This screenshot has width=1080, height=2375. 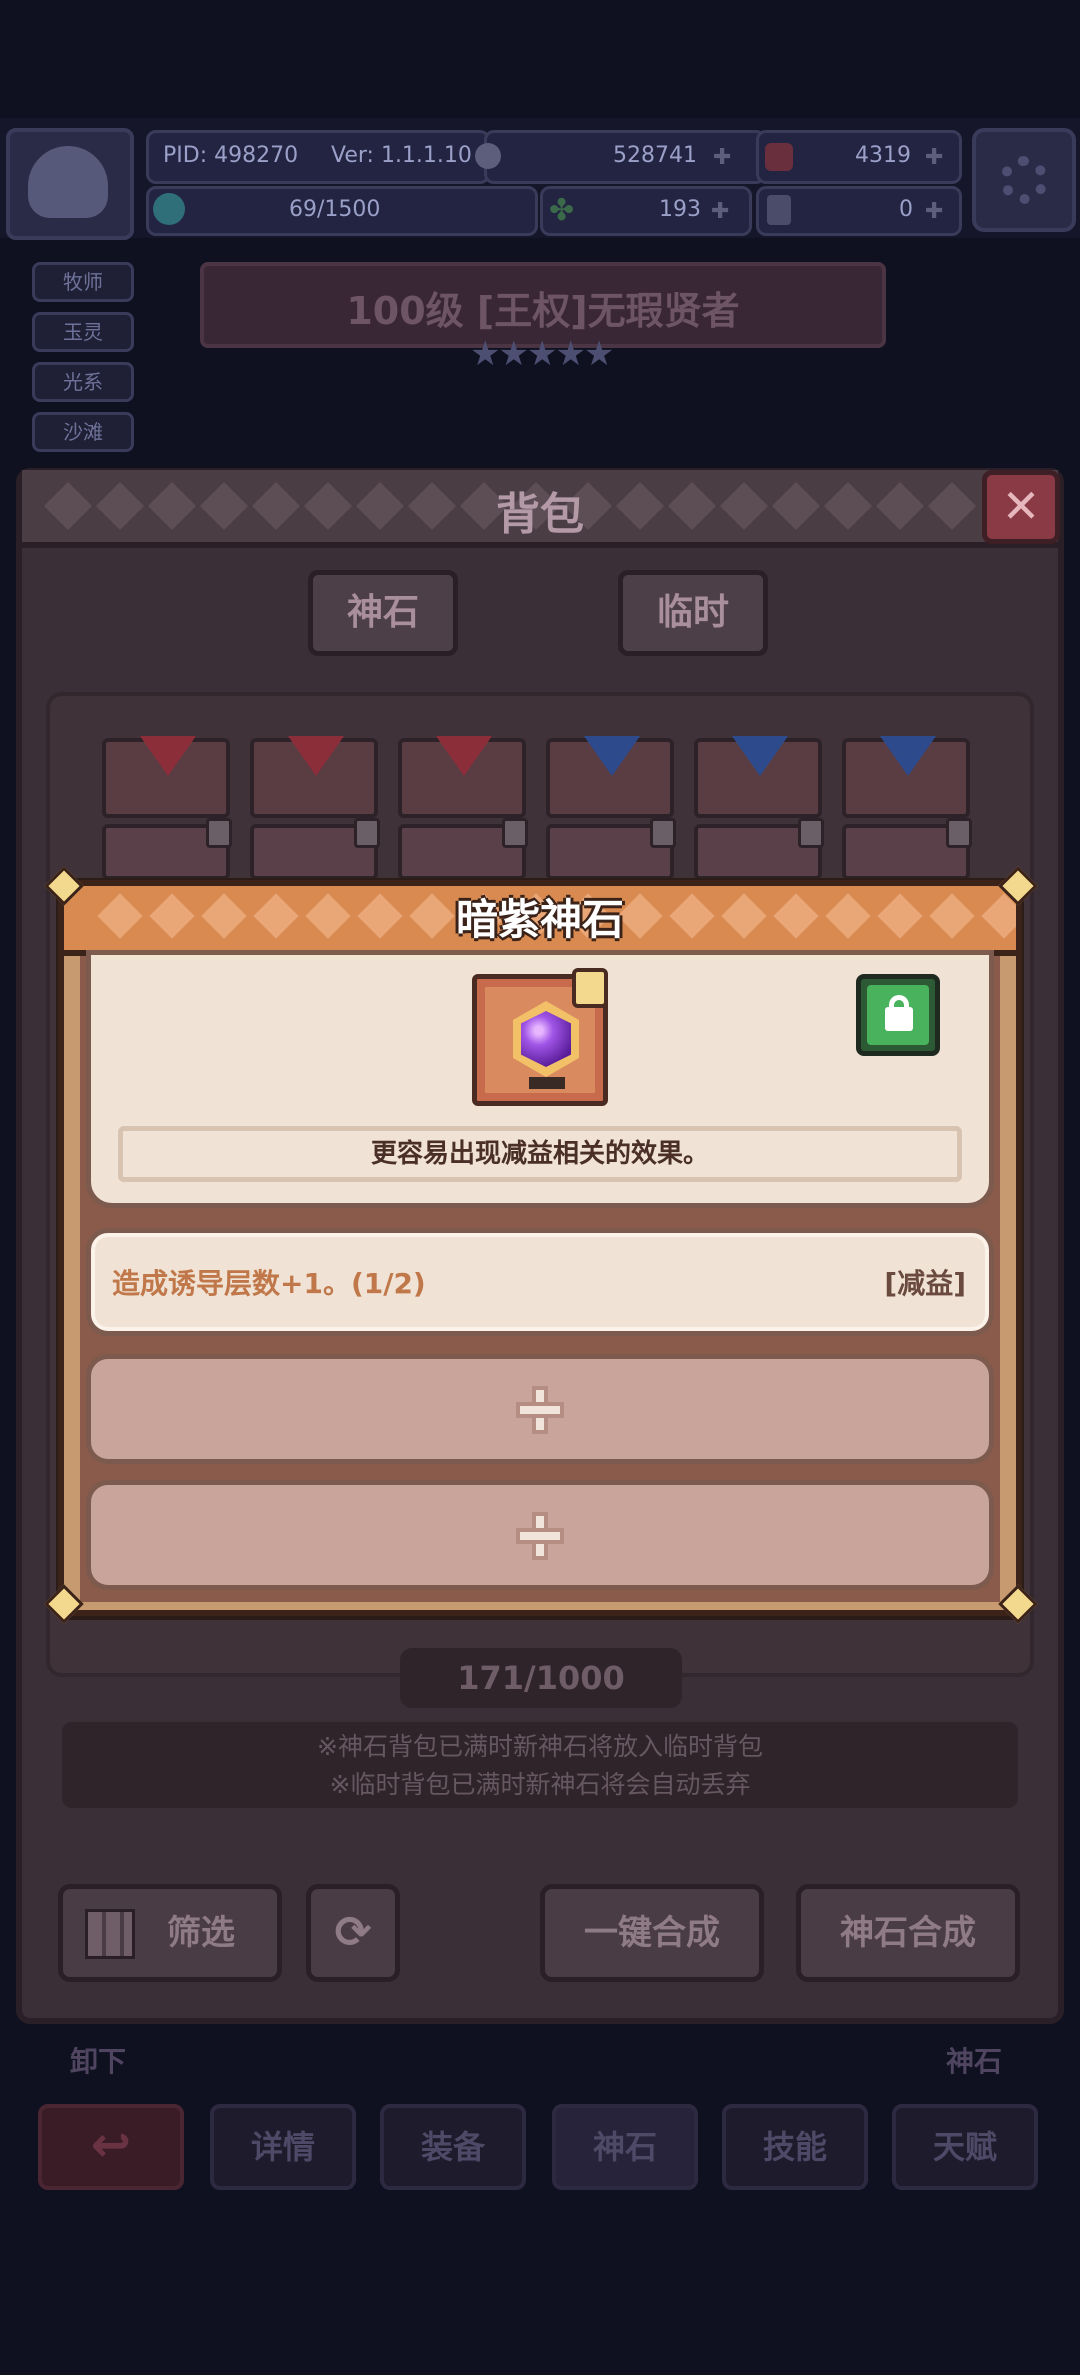 I want to click on grid-icon, so click(x=110, y=1934).